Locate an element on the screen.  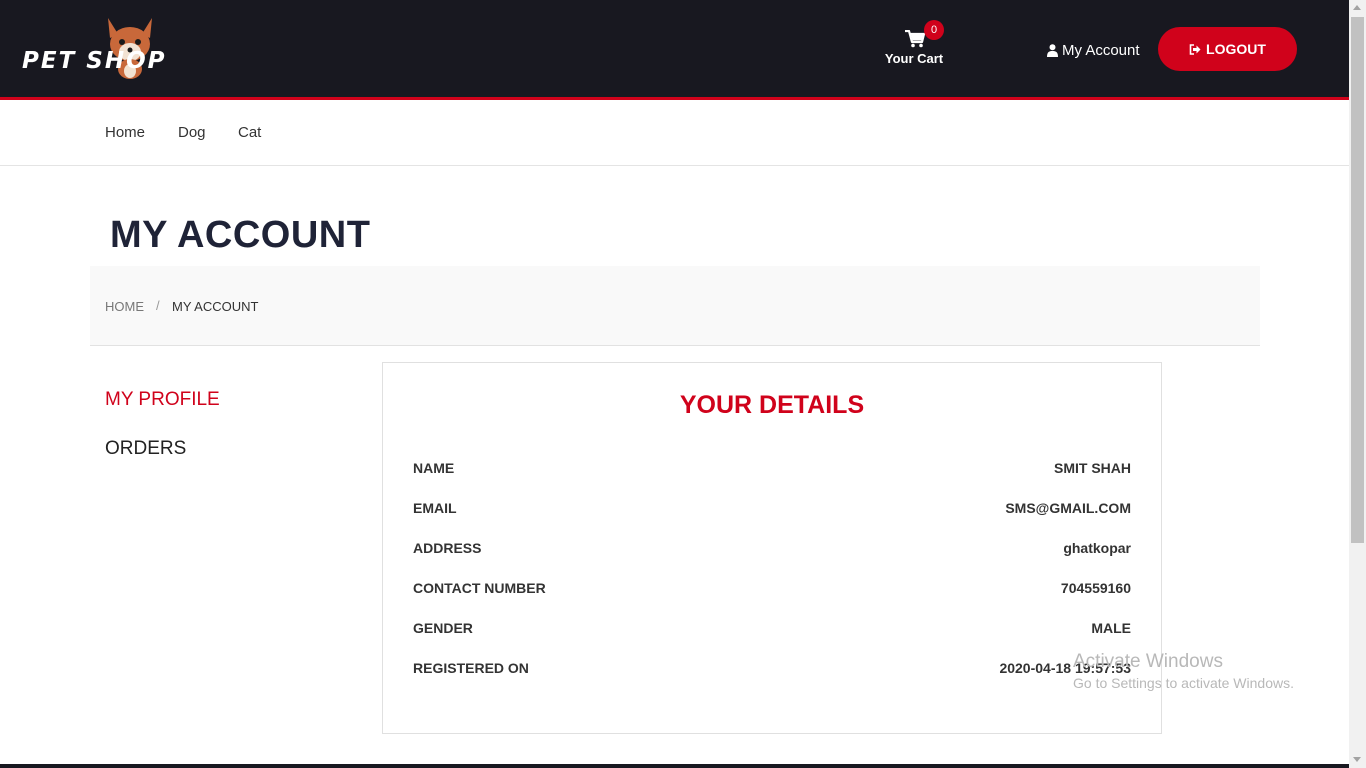
vertical-scrollbar is located at coordinates (1357, 384).